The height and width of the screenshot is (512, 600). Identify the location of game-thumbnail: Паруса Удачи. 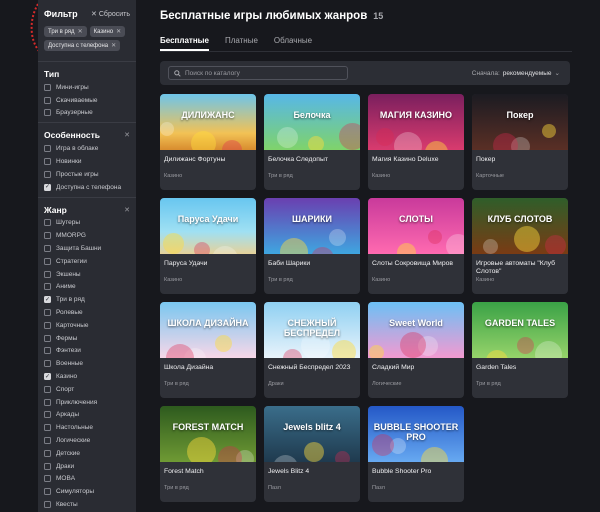
(208, 226).